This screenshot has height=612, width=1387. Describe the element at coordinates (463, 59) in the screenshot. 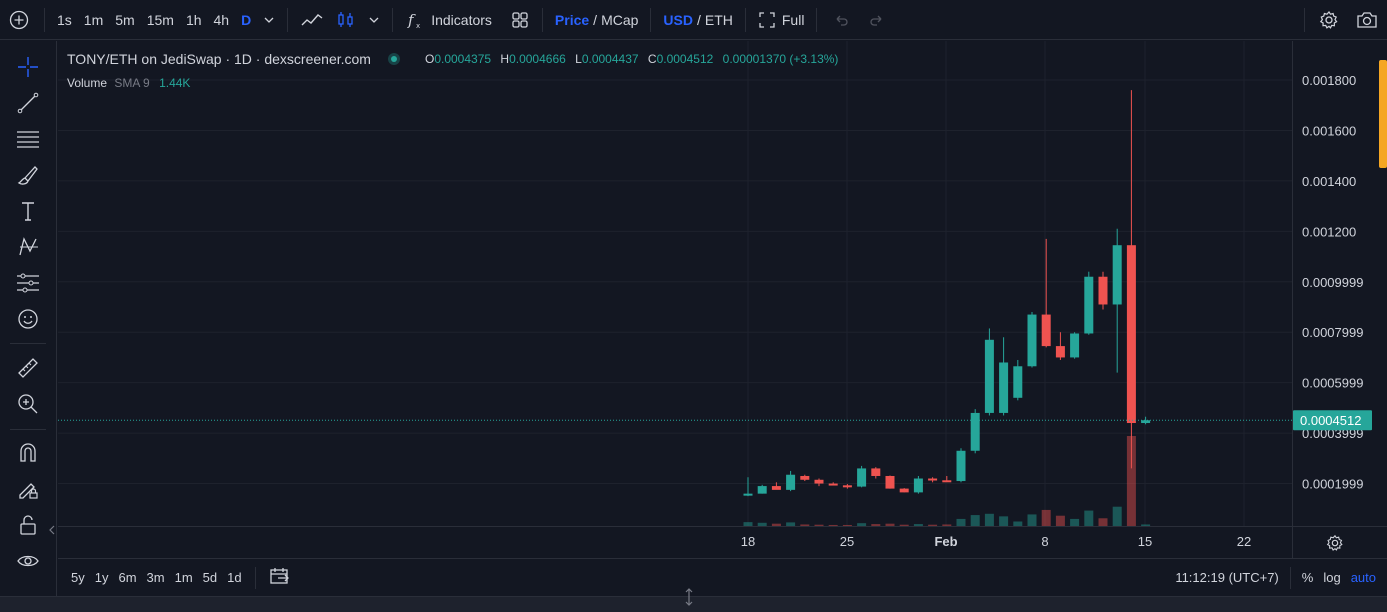

I see `open-value: 0.0004375` at that location.